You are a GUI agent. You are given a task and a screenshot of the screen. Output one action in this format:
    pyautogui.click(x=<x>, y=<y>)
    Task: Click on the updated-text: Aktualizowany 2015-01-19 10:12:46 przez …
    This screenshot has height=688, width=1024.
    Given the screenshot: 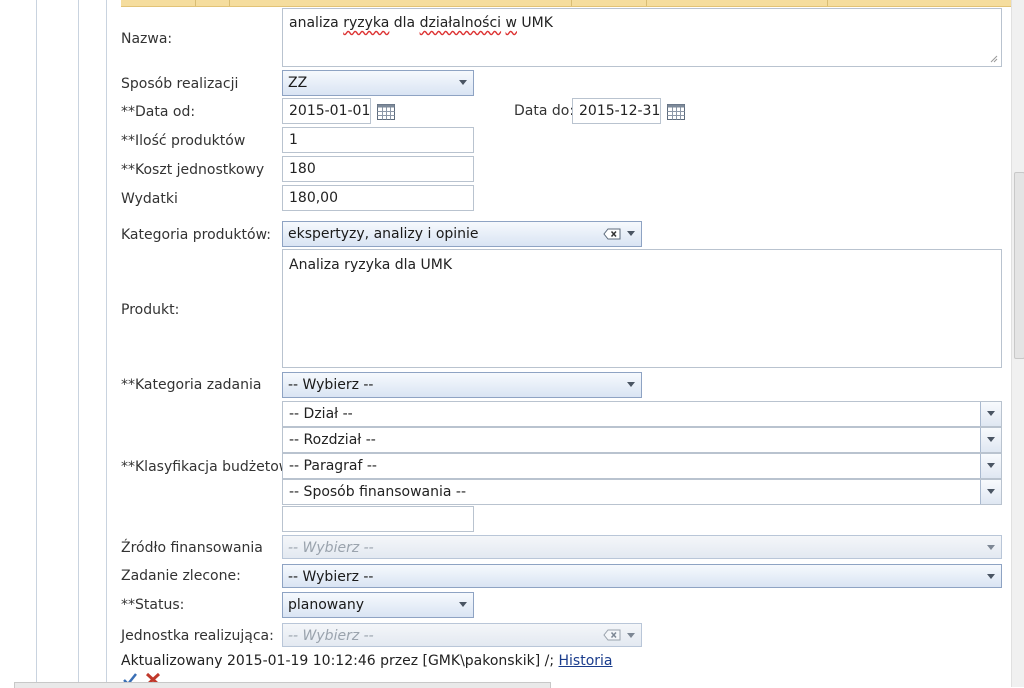 What is the action you would take?
    pyautogui.click(x=338, y=661)
    